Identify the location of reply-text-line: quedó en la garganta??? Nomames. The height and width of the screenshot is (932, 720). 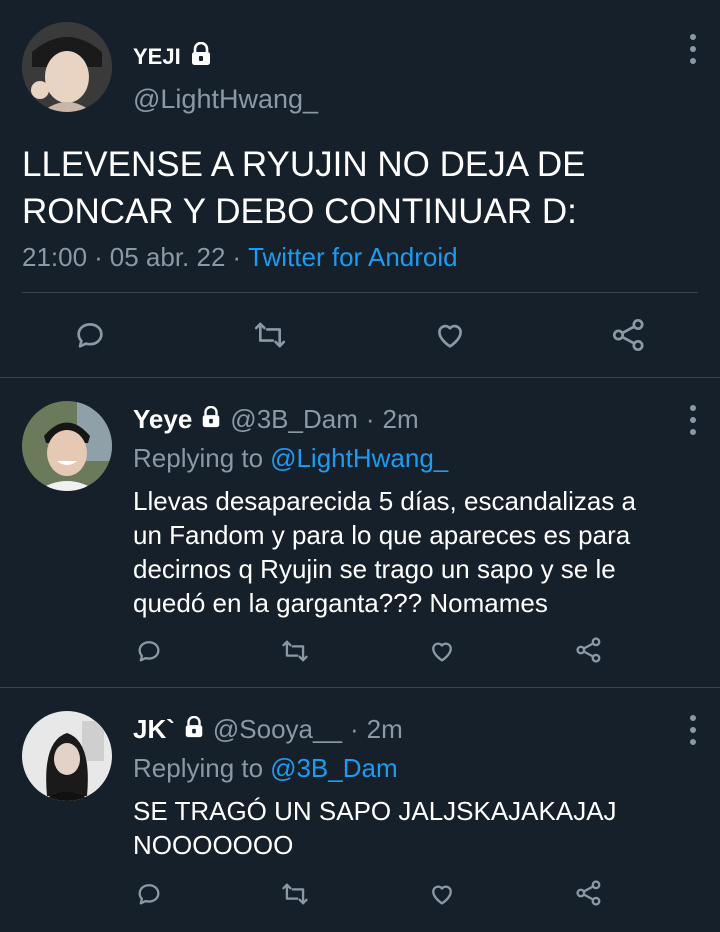
(340, 603).